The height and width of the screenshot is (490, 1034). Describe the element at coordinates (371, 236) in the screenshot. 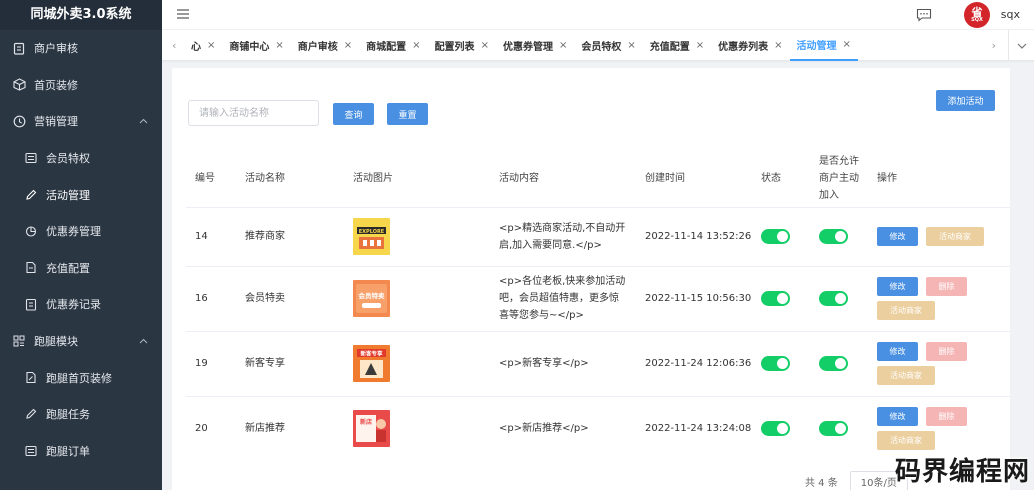

I see `activity-image: EXPLORE` at that location.